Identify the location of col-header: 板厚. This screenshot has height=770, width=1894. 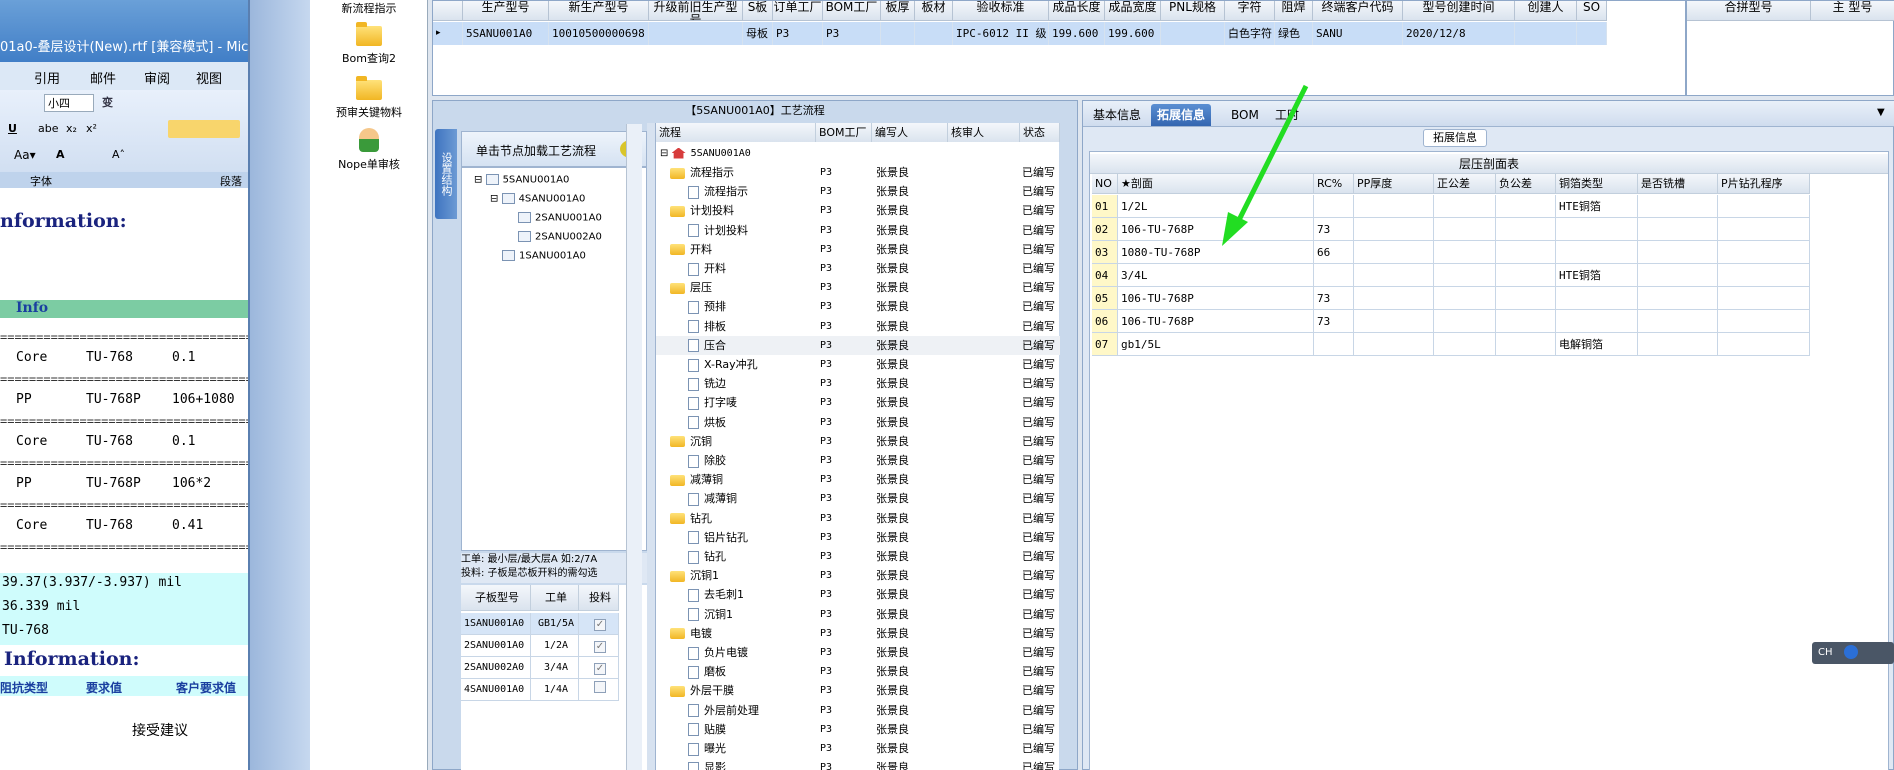
(898, 11).